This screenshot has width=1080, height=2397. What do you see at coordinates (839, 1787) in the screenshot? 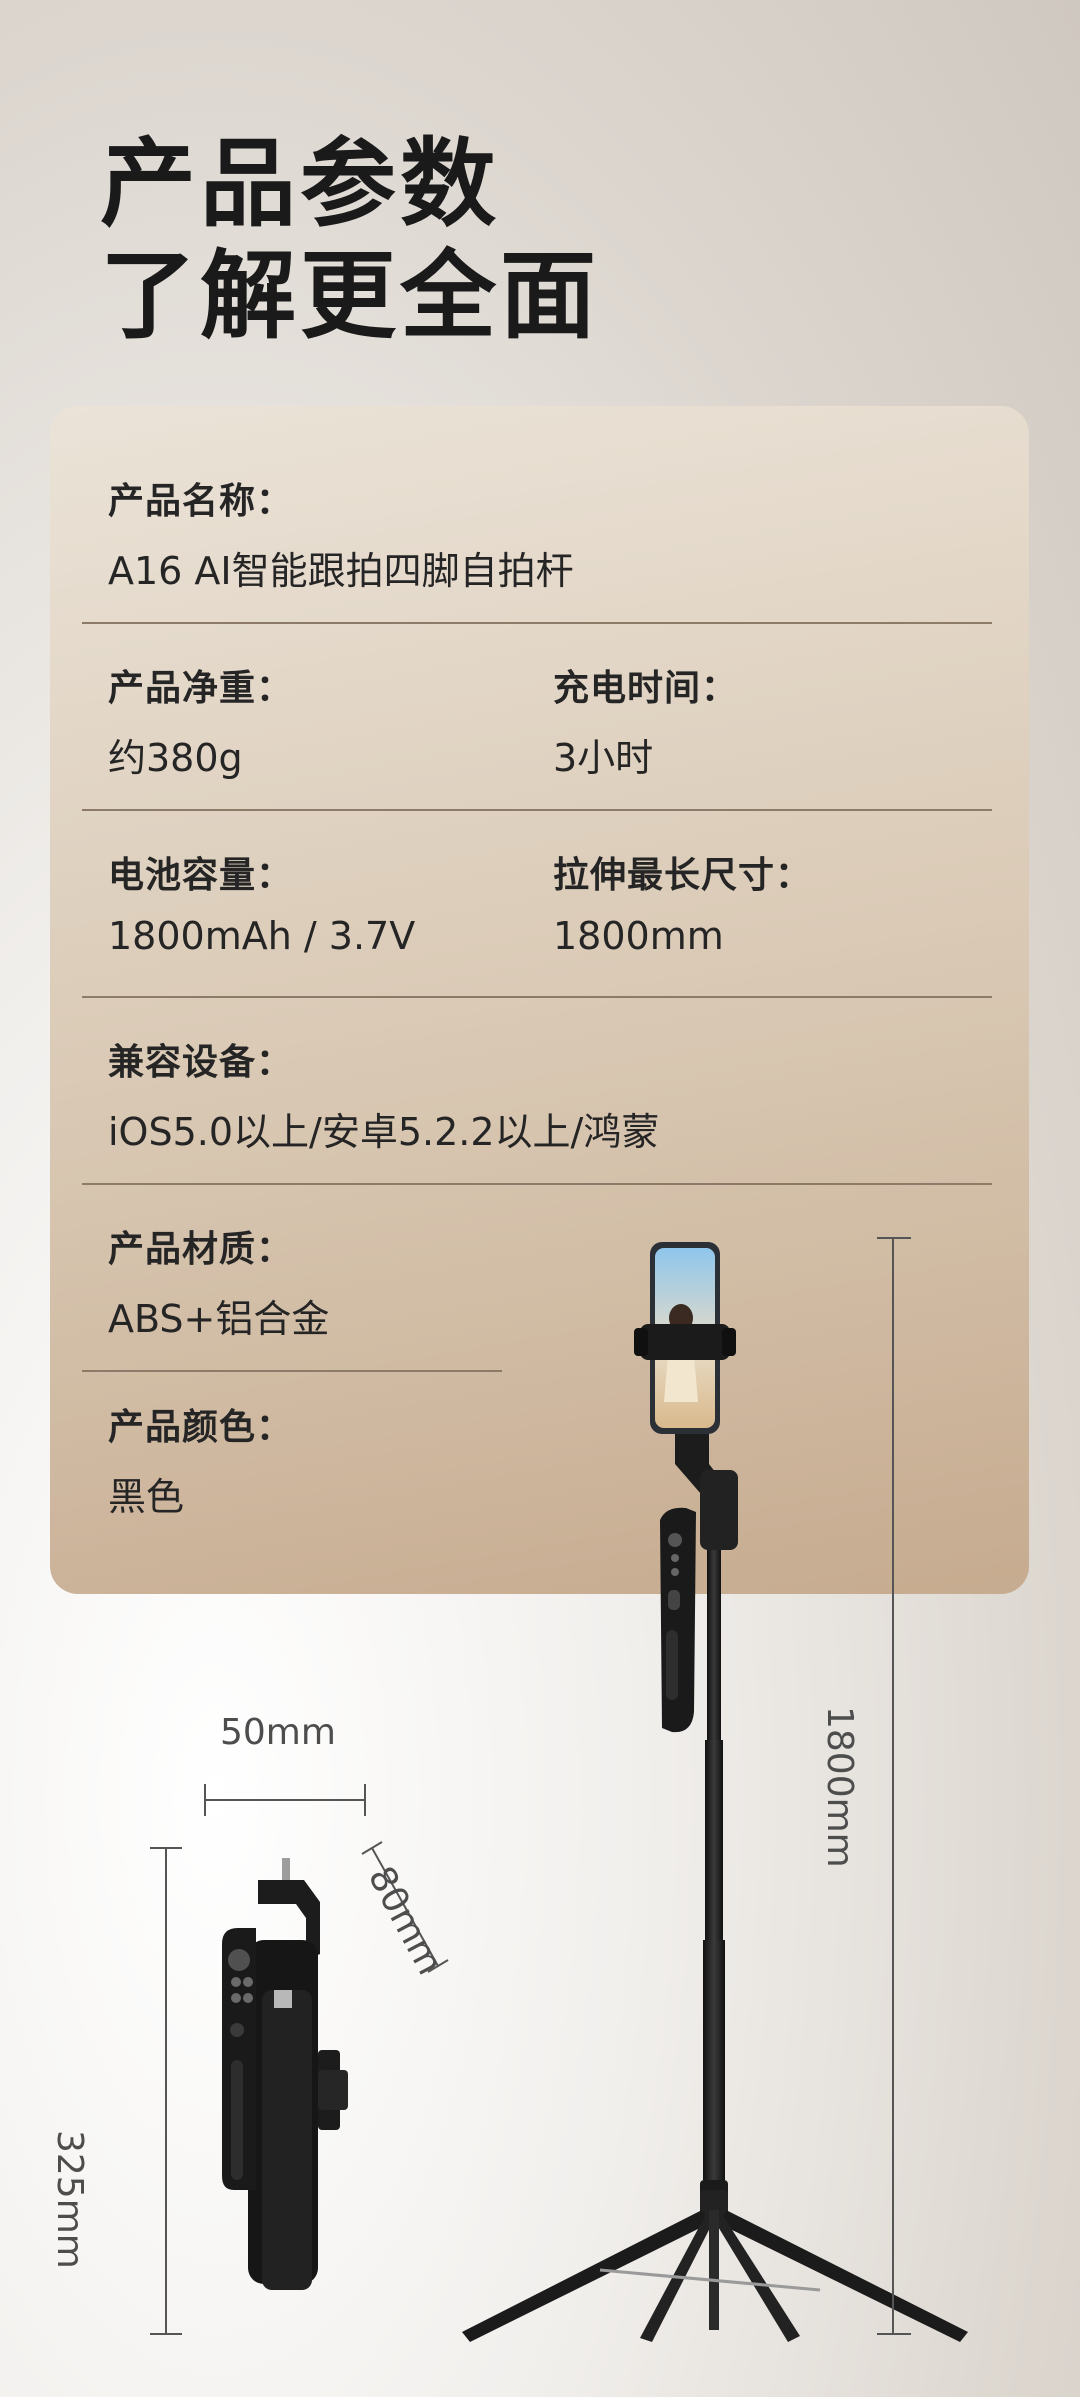
I see `dimension-extended-height-label: 1800mm` at bounding box center [839, 1787].